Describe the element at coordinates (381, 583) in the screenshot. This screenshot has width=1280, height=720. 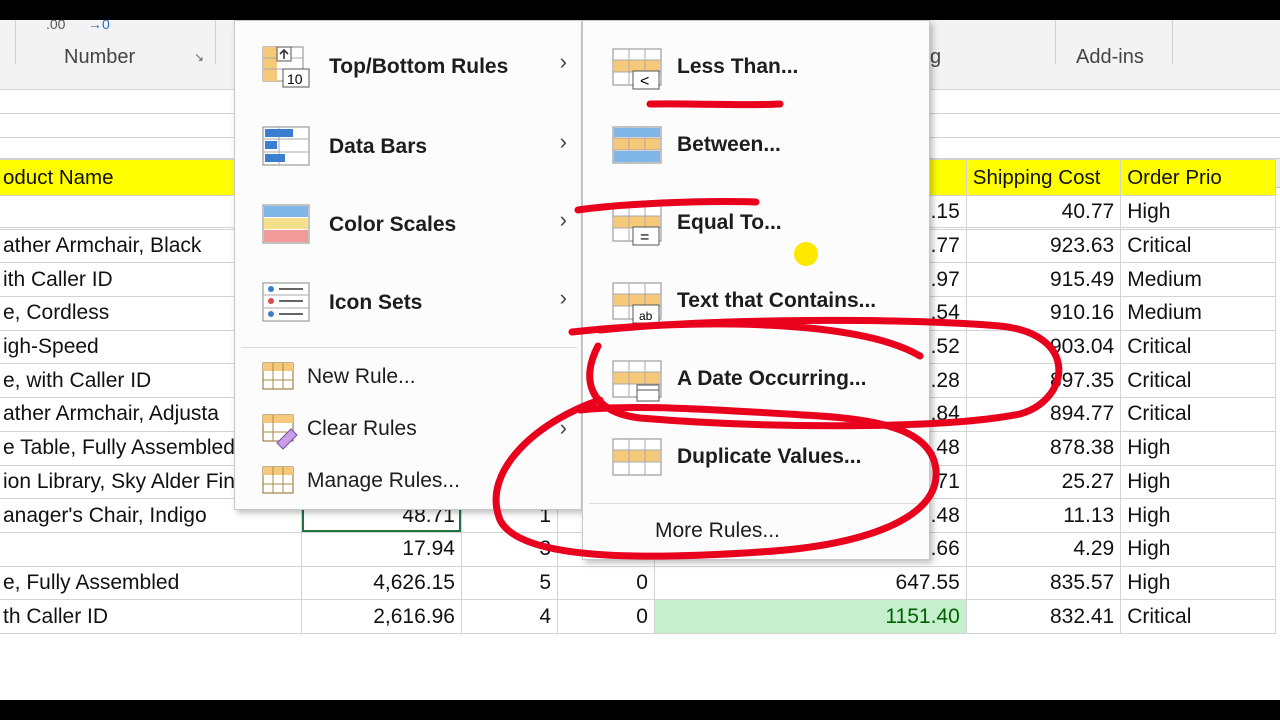
I see `table-cell: 4,626.15` at that location.